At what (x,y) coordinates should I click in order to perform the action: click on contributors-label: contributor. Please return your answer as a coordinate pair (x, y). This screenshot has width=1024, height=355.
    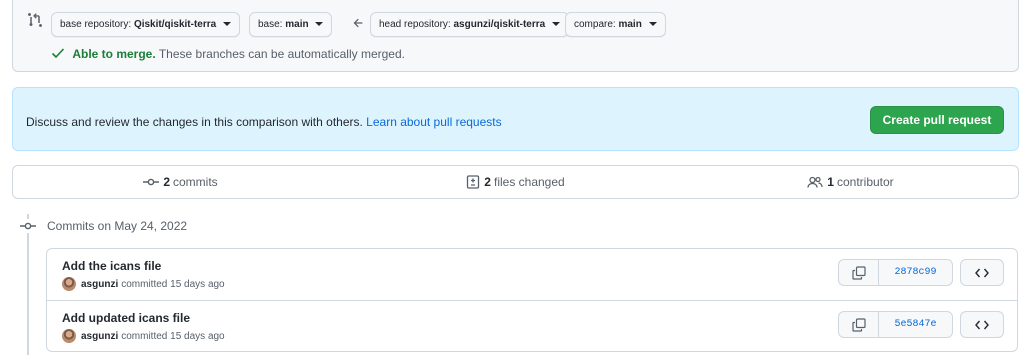
    Looking at the image, I should click on (865, 182).